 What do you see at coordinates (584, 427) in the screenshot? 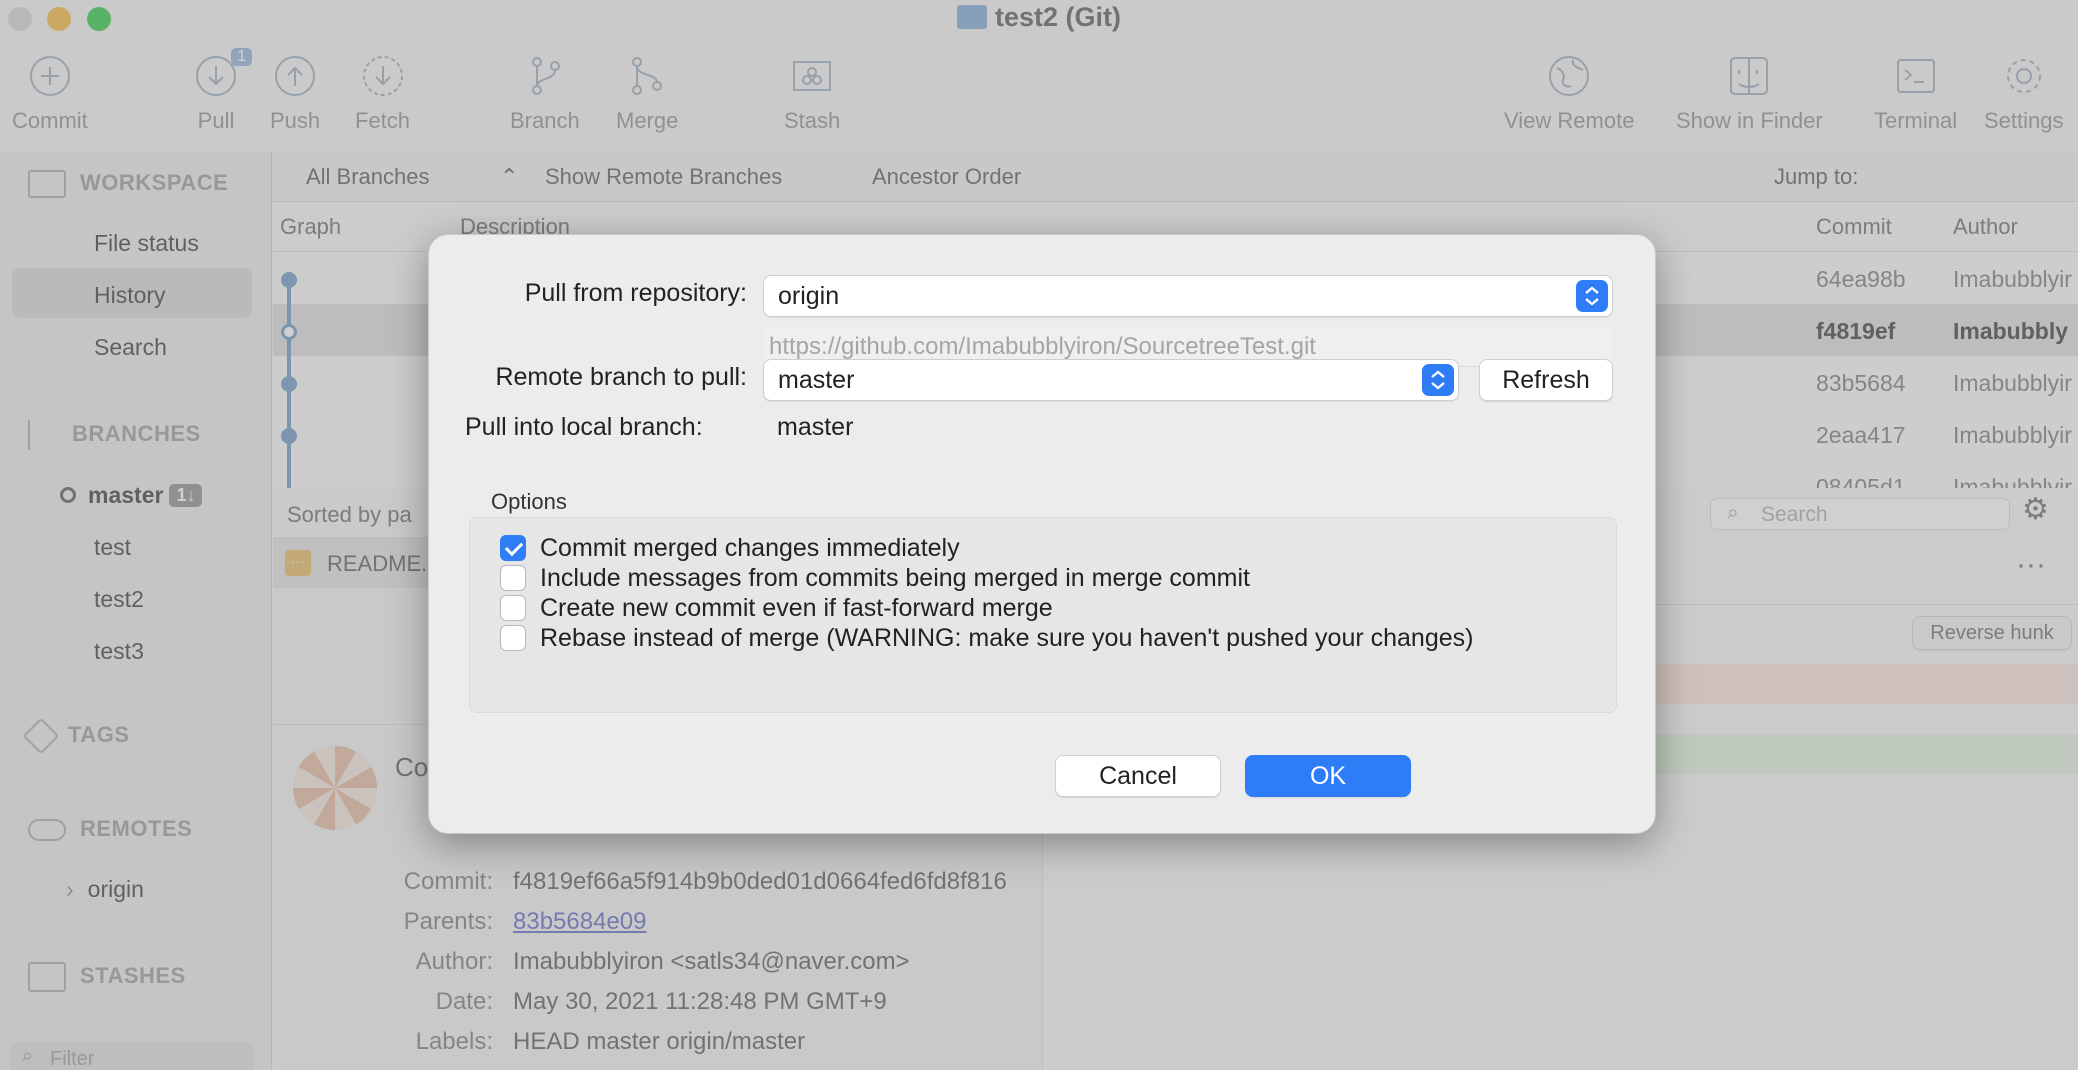
I see `local-branch-label: Pull into local branch:` at bounding box center [584, 427].